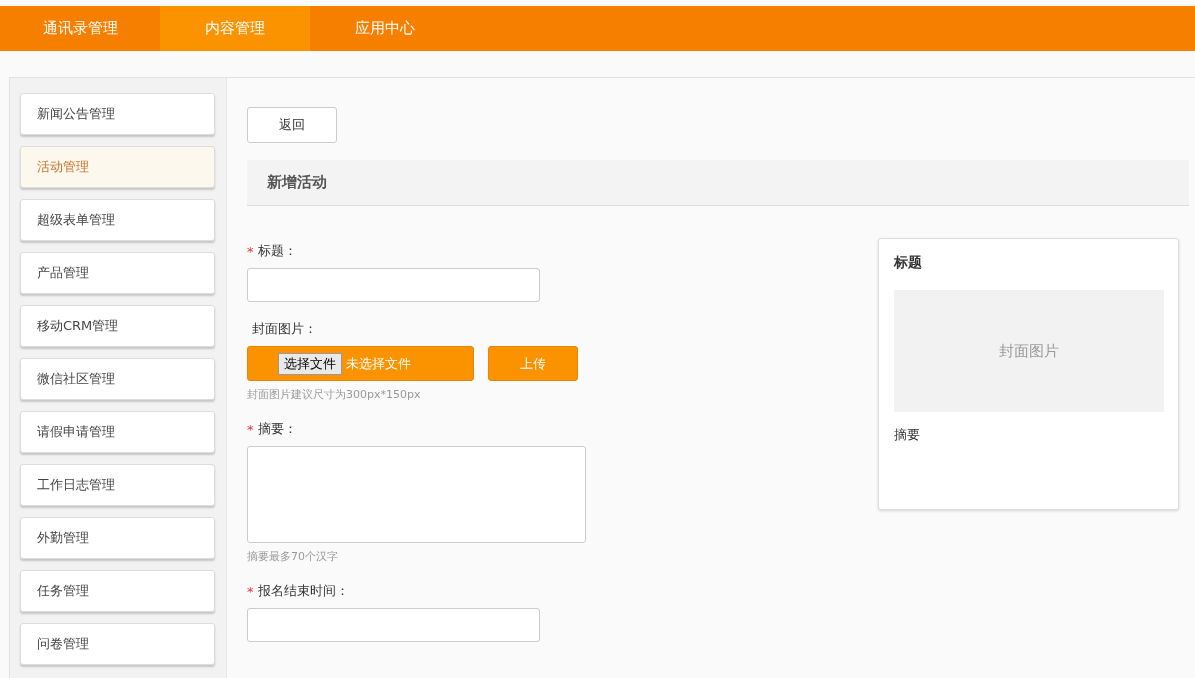 This screenshot has width=1195, height=678. I want to click on field-hint: 封面图片建议尺寸为300px*150px, so click(334, 394).